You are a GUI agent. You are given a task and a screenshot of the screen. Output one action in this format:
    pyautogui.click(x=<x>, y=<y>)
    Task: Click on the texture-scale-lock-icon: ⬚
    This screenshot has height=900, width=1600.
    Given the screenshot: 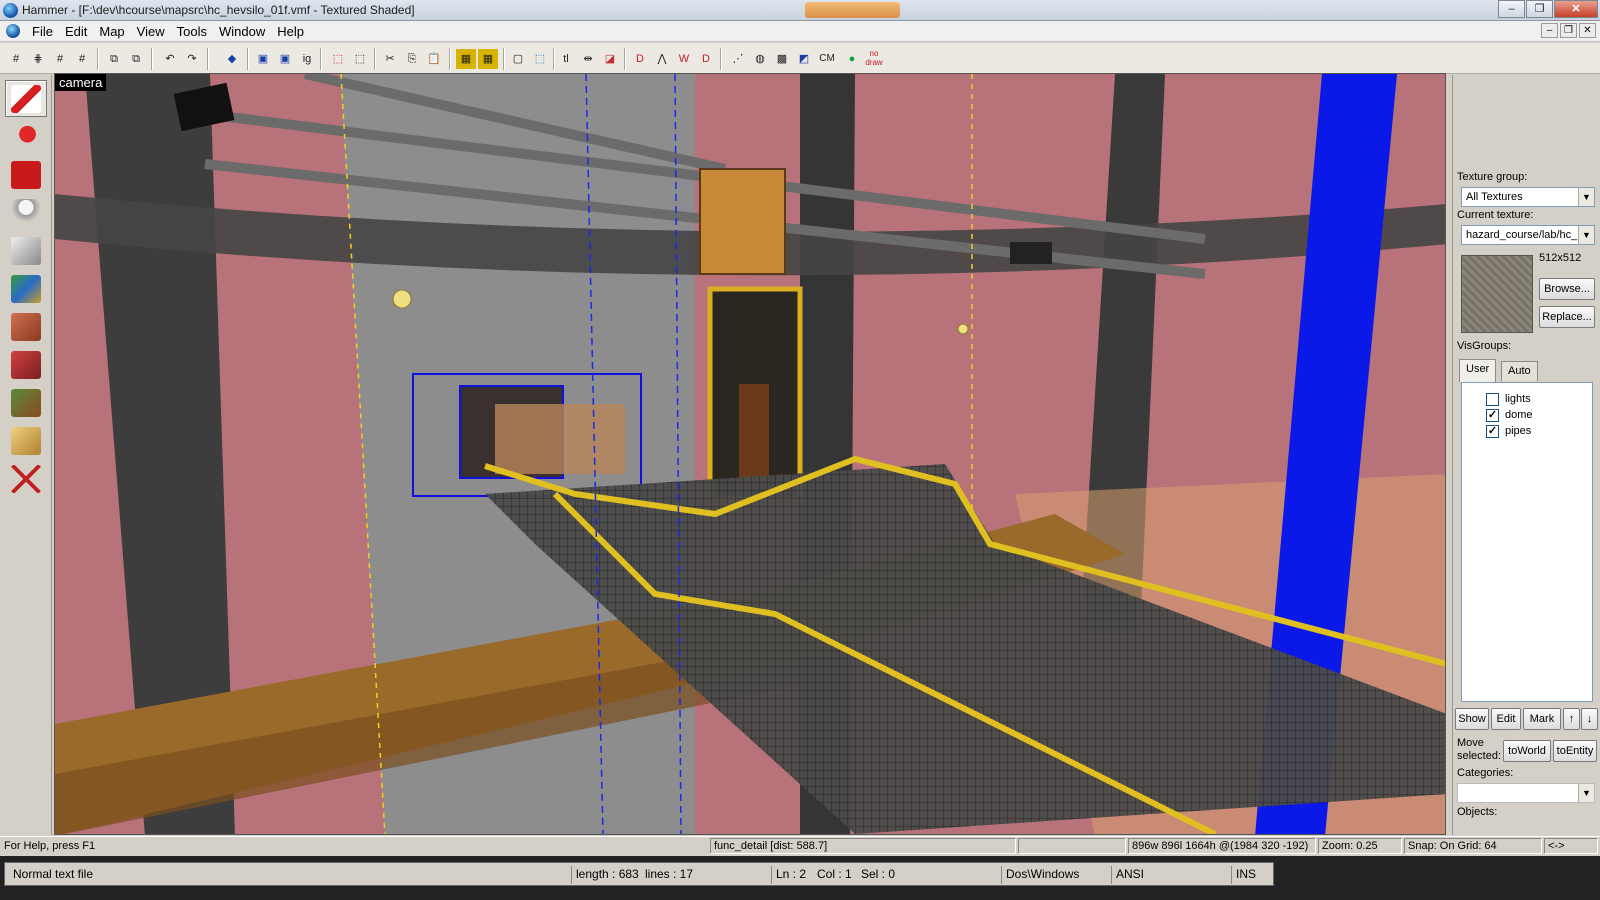 What is the action you would take?
    pyautogui.click(x=360, y=59)
    